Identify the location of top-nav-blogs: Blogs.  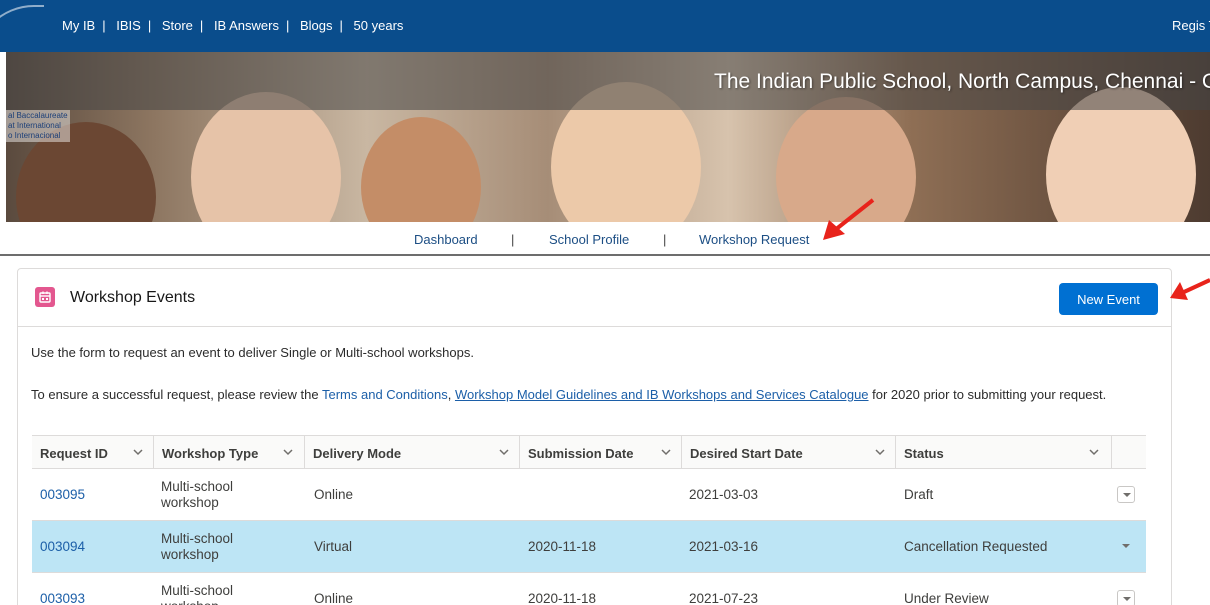
(316, 25).